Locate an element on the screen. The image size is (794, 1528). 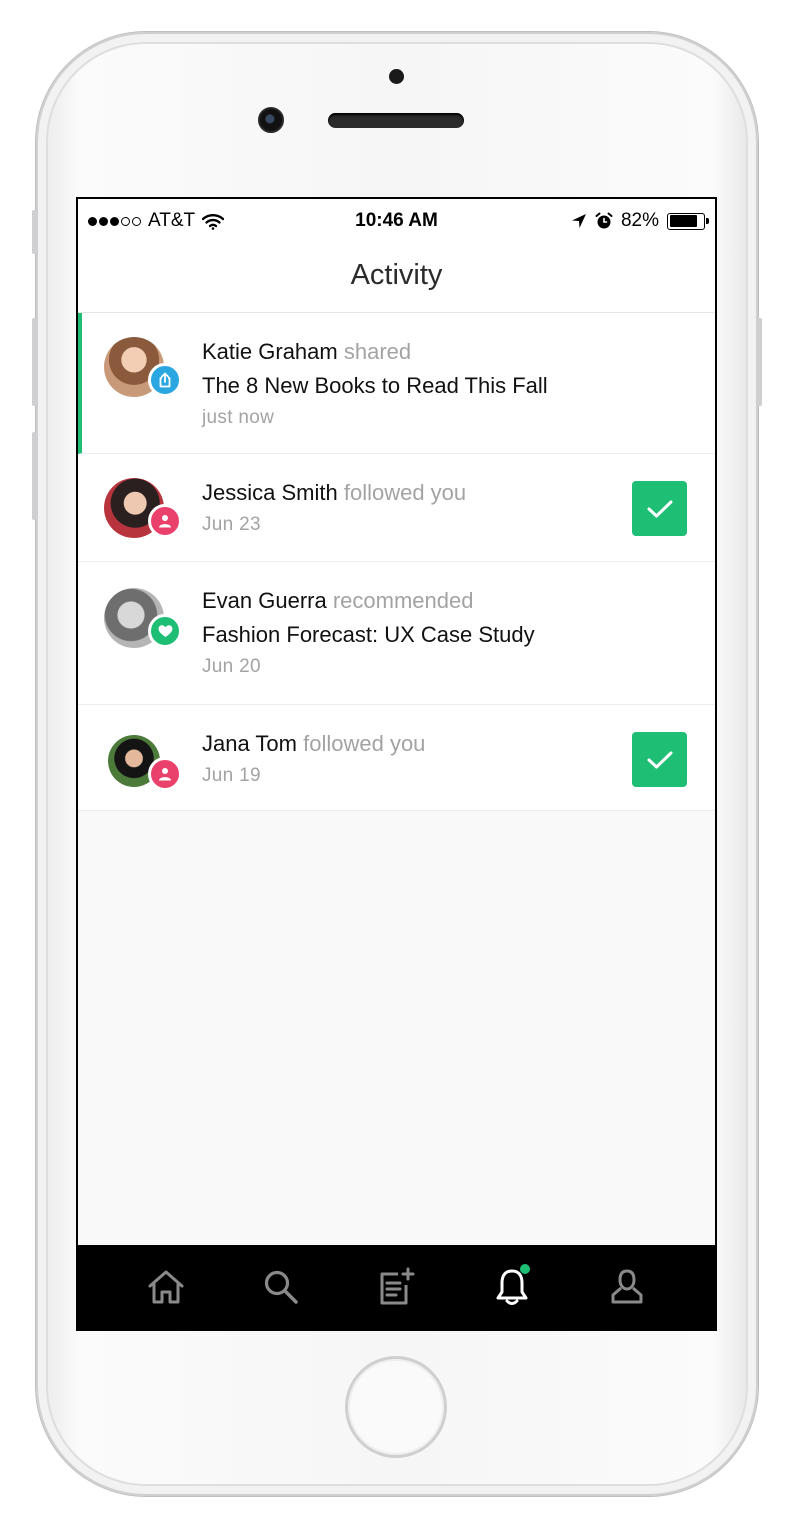
activity-headline: Evan Guerra recommended is located at coordinates (403, 601).